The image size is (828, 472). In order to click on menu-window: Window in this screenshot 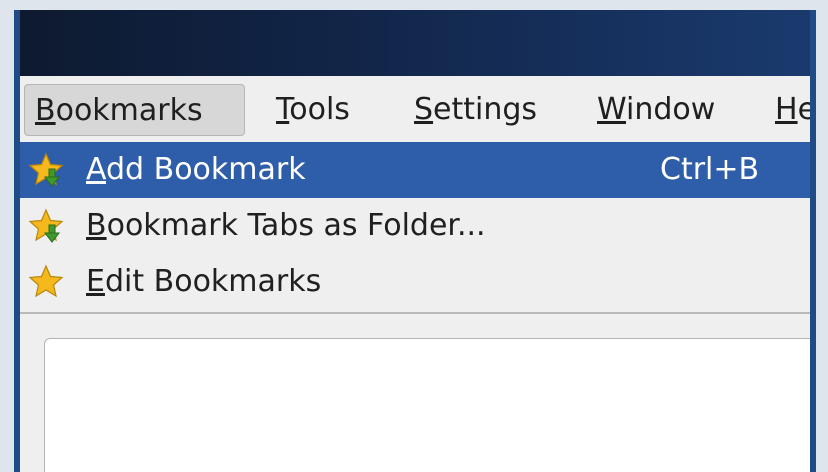, I will do `click(656, 110)`.